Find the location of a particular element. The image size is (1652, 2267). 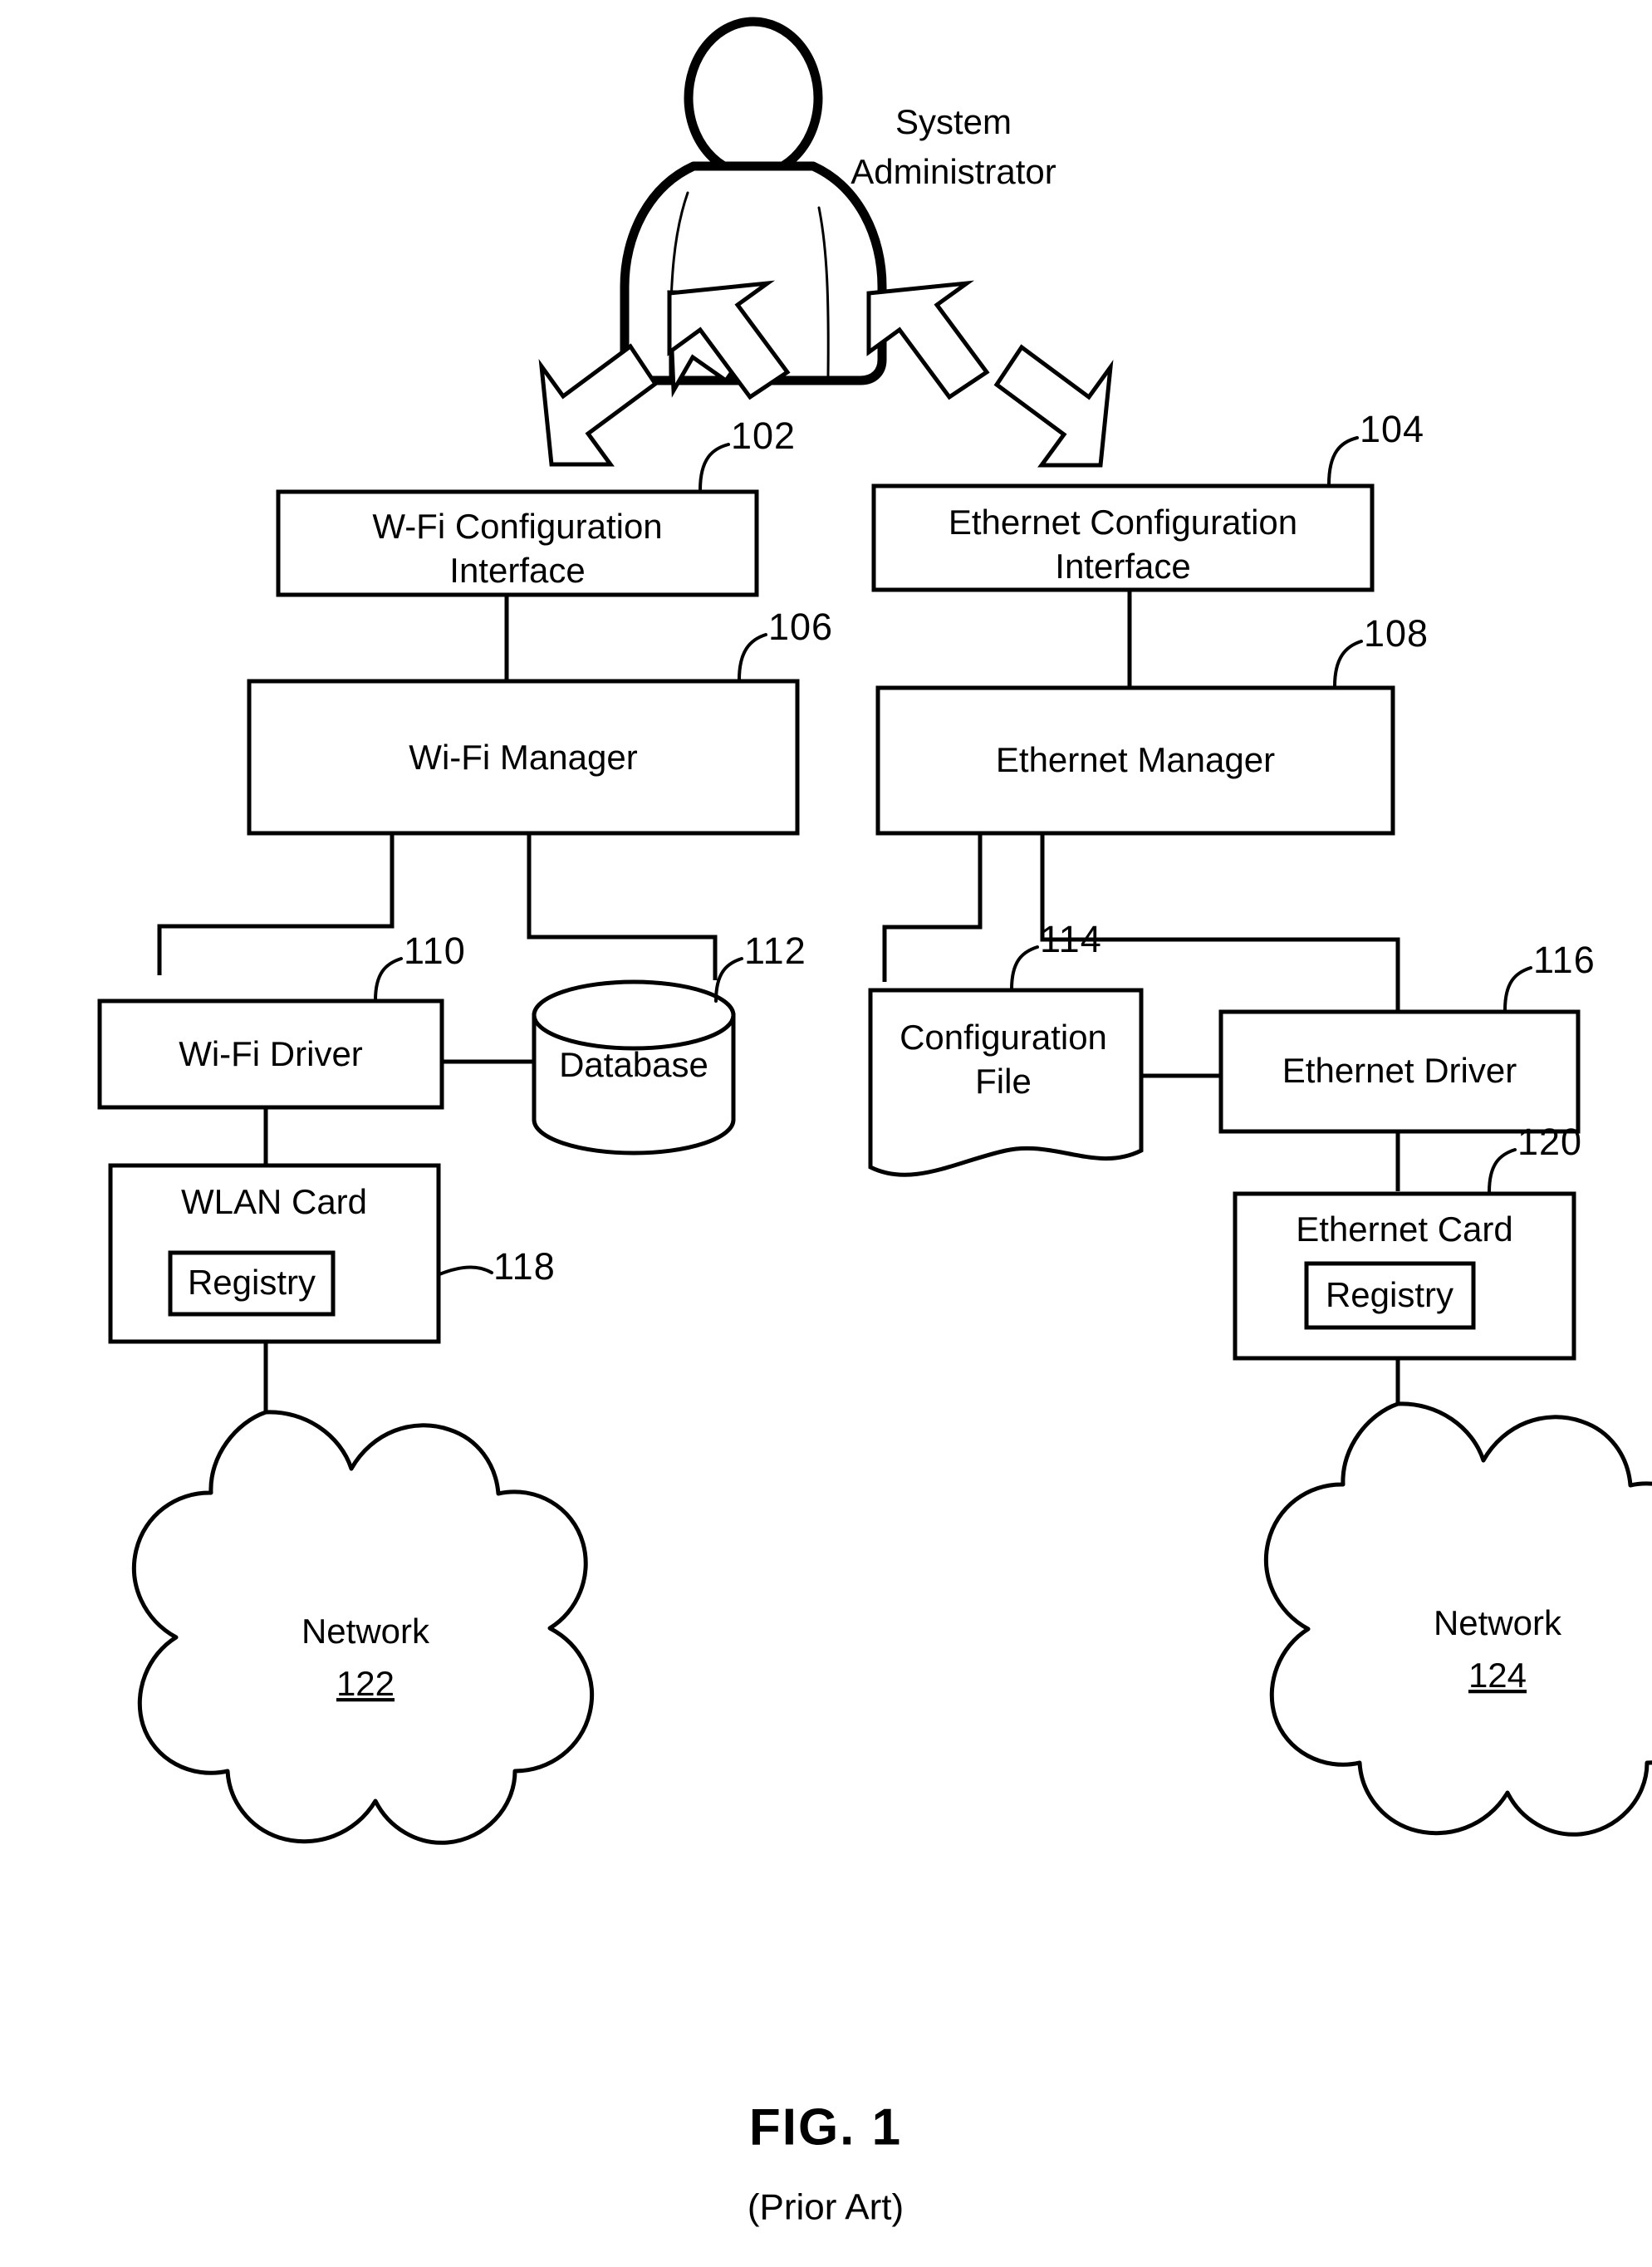

node-wifi-config-interface: W-Fi Configuration Interface is located at coordinates (517, 543).